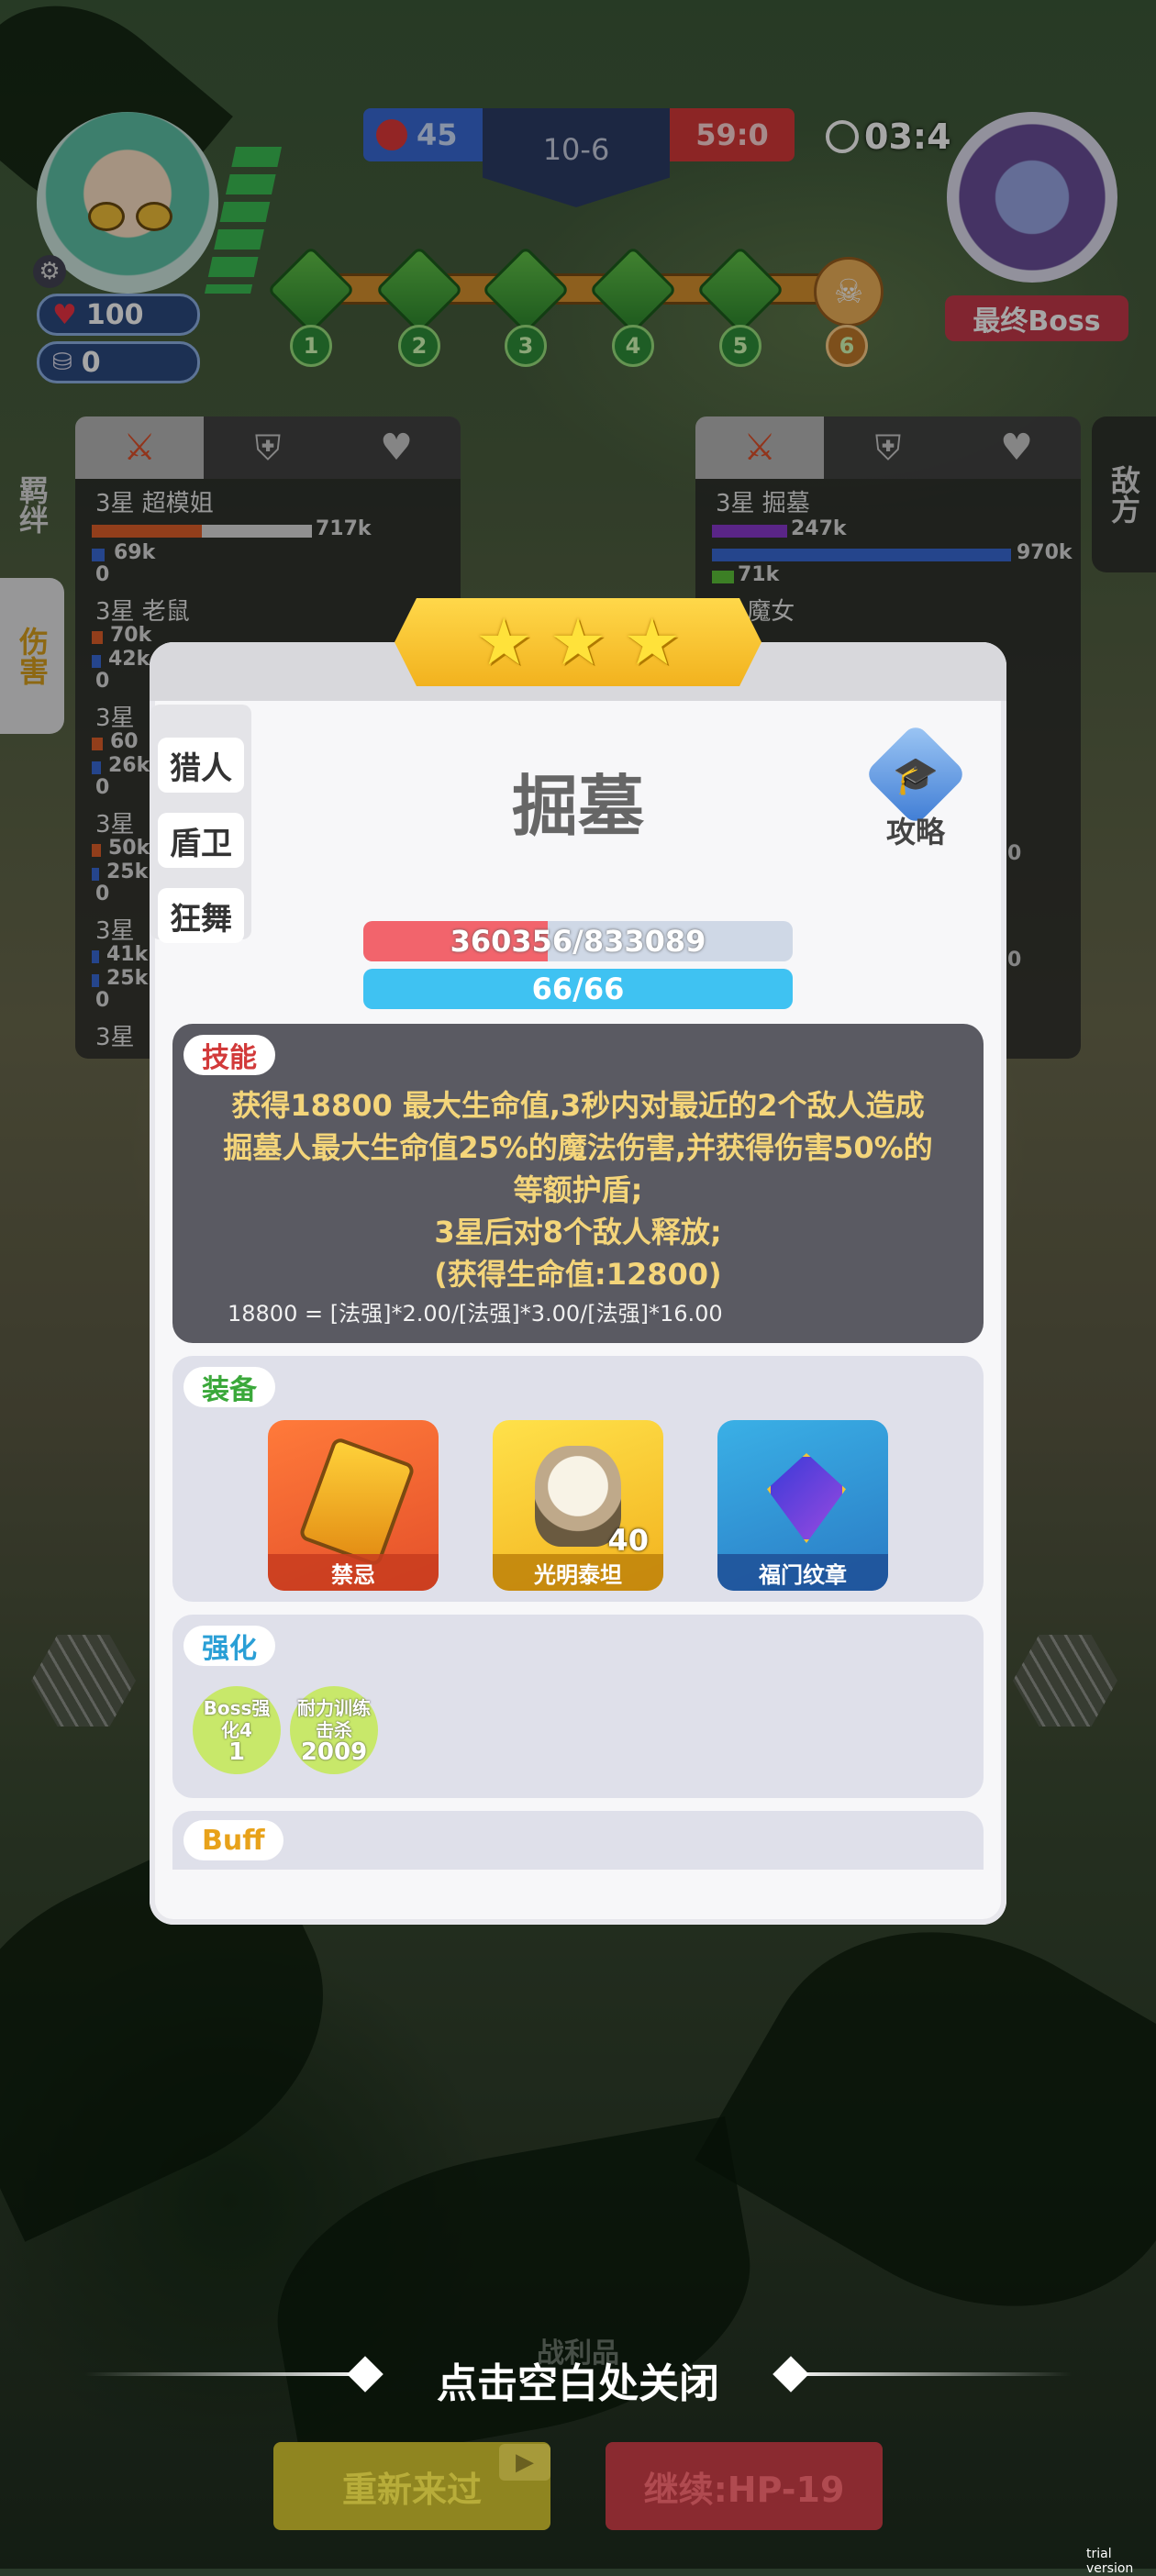  What do you see at coordinates (229, 1646) in the screenshot?
I see `enhance-tag: 强化` at bounding box center [229, 1646].